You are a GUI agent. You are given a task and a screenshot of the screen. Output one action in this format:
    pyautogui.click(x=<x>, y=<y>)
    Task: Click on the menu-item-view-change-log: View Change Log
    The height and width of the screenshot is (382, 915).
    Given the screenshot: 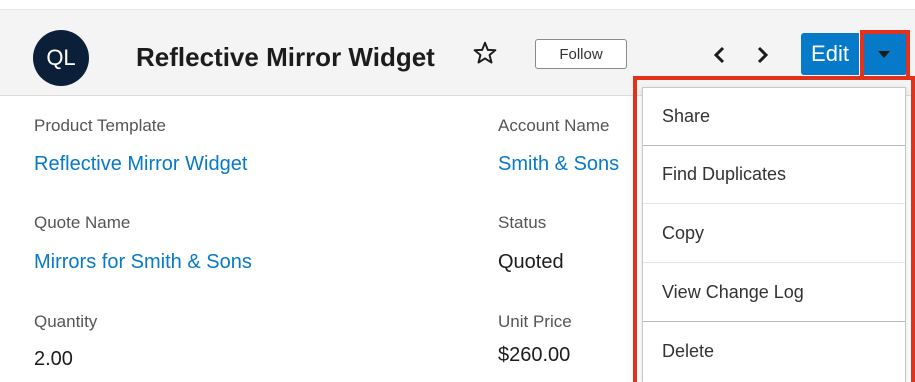 What is the action you would take?
    pyautogui.click(x=774, y=293)
    